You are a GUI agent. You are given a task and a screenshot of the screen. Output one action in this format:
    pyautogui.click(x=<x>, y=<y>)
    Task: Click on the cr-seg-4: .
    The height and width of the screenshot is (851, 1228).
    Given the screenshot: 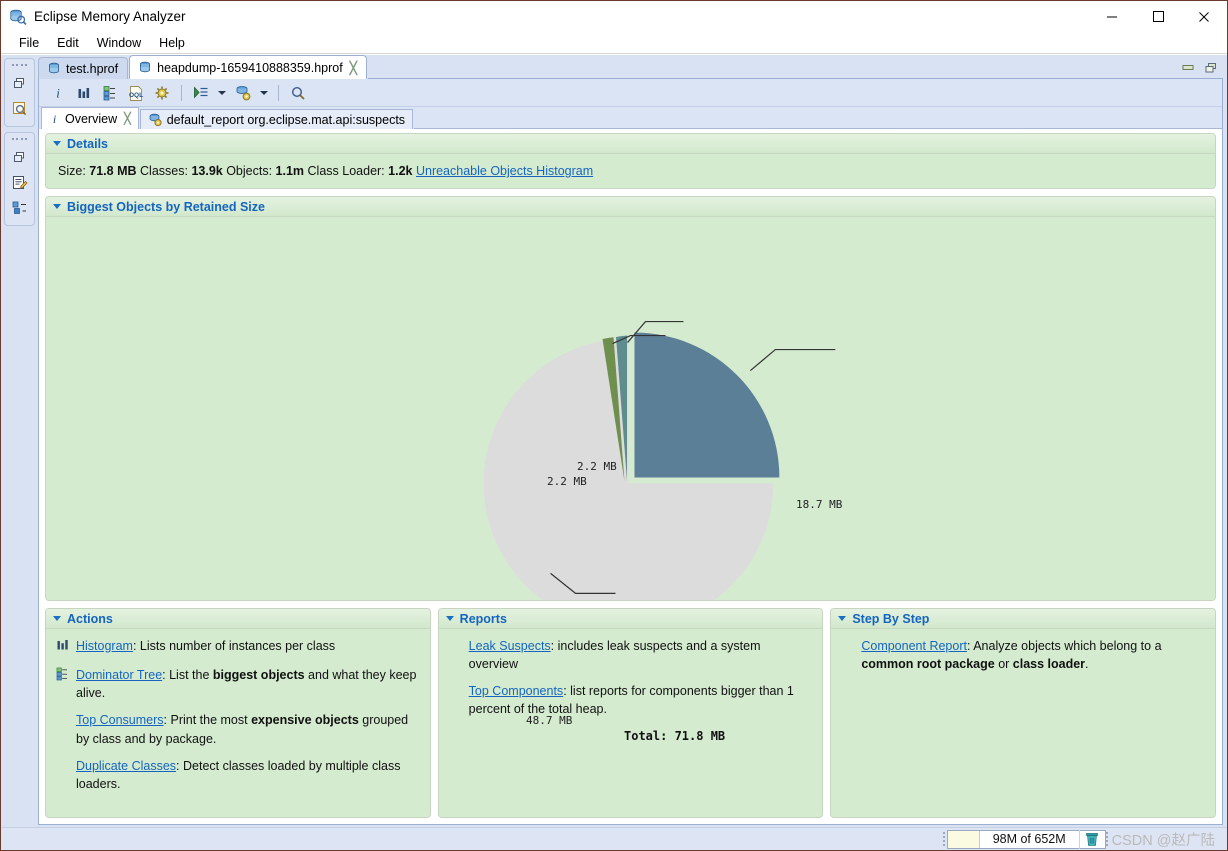 What is the action you would take?
    pyautogui.click(x=1087, y=664)
    